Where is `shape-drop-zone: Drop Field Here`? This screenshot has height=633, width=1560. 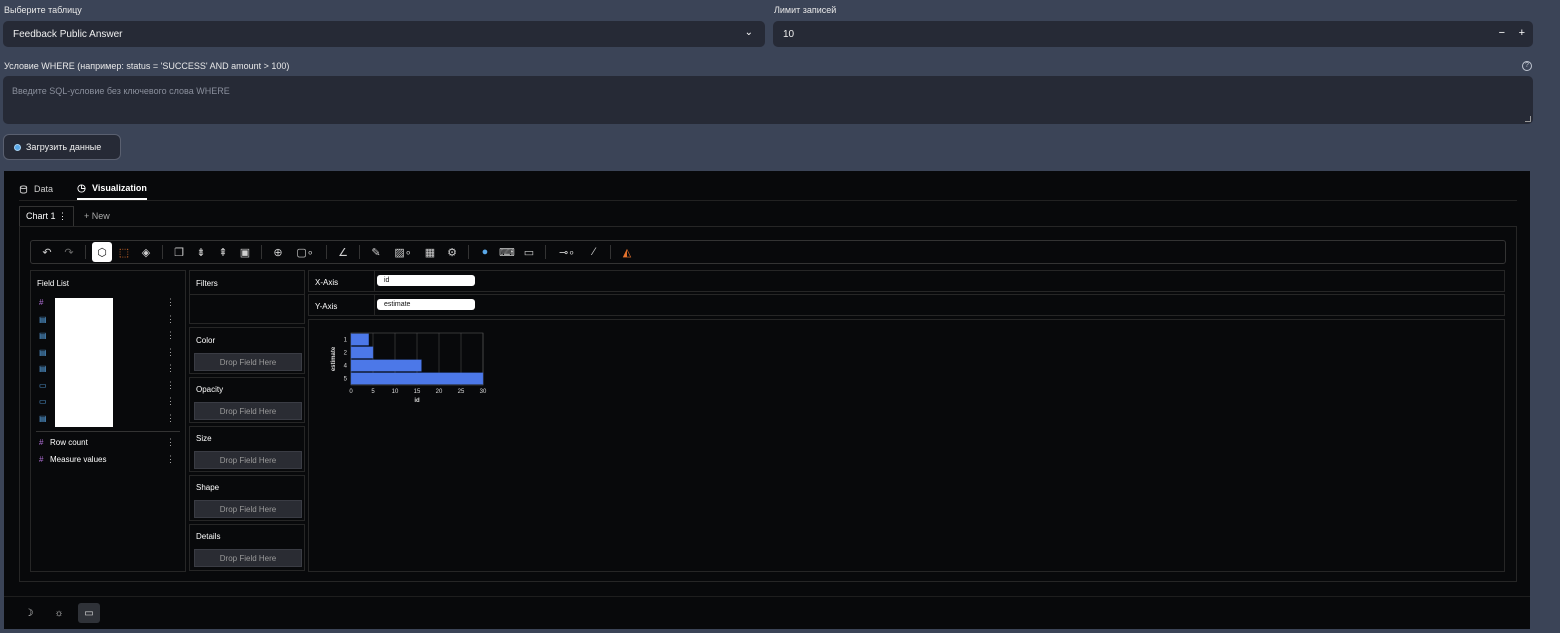 shape-drop-zone: Drop Field Here is located at coordinates (248, 509).